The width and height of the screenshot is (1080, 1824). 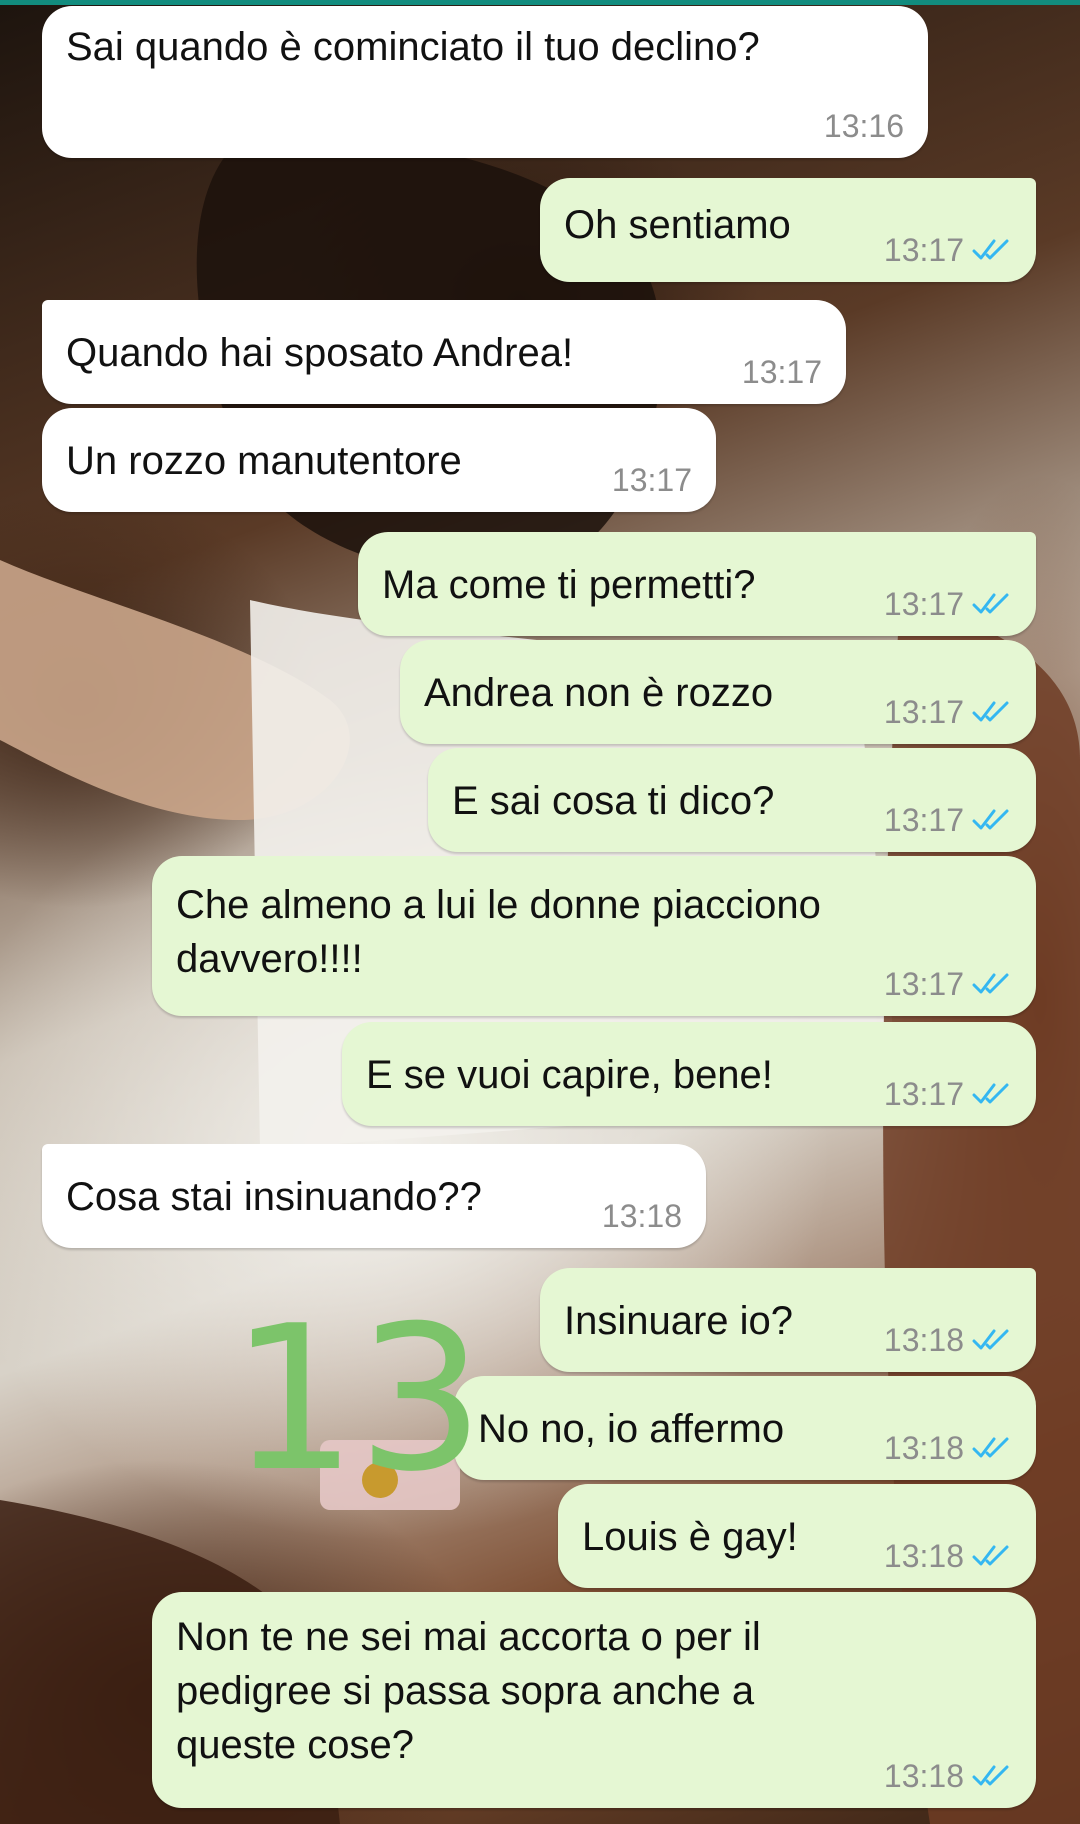 I want to click on incoming-message: Quando hai sposato Andrea! 13:17, so click(x=444, y=352).